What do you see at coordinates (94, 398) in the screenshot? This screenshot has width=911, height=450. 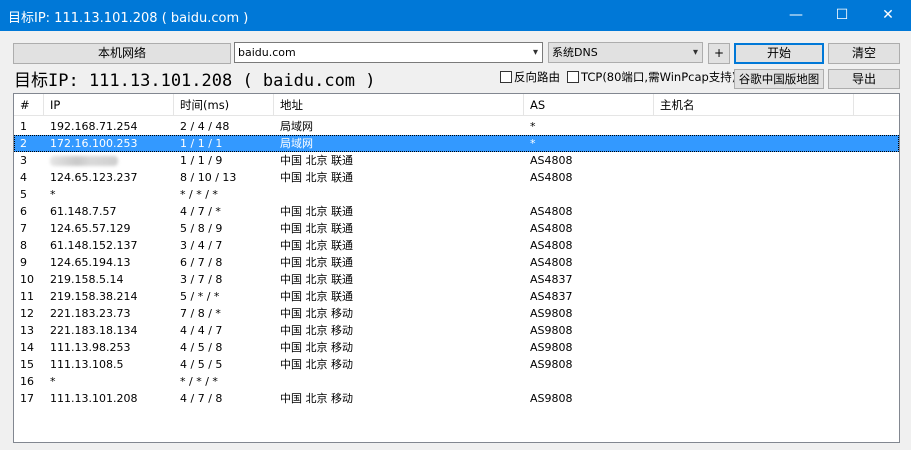 I see `hop-ip: 111.13.101.208` at bounding box center [94, 398].